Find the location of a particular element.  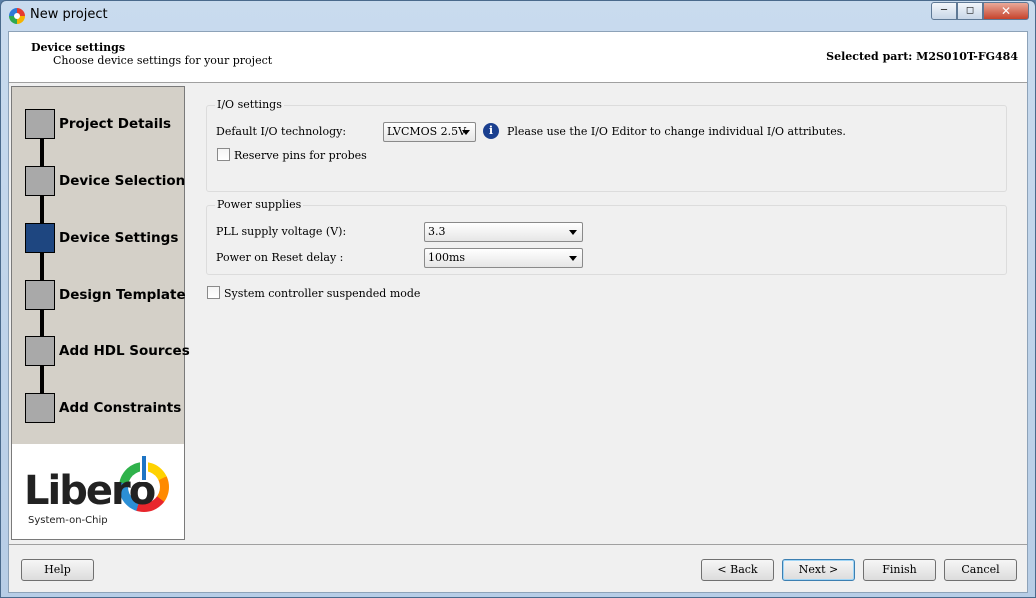

close-button: ✕ is located at coordinates (1006, 11).